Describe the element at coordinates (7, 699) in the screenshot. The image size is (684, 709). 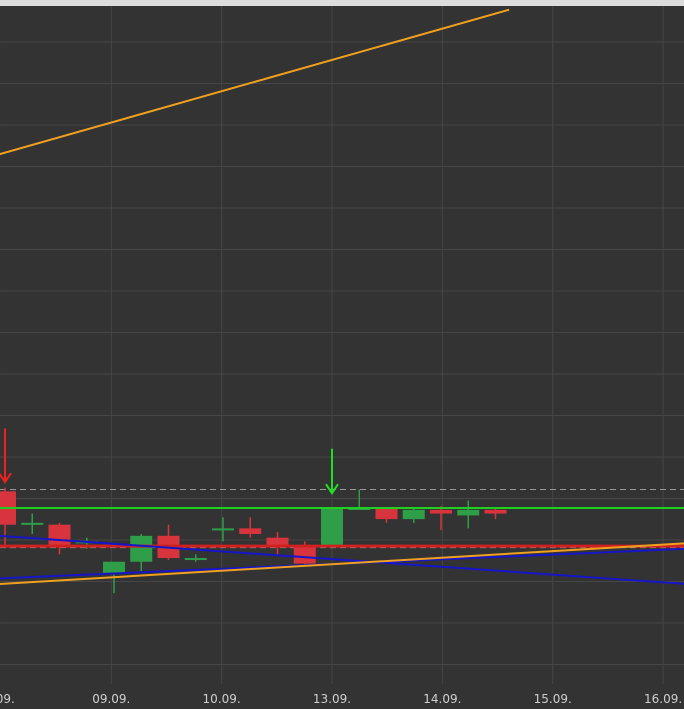
I see `x-tick-label: 8.09.` at that location.